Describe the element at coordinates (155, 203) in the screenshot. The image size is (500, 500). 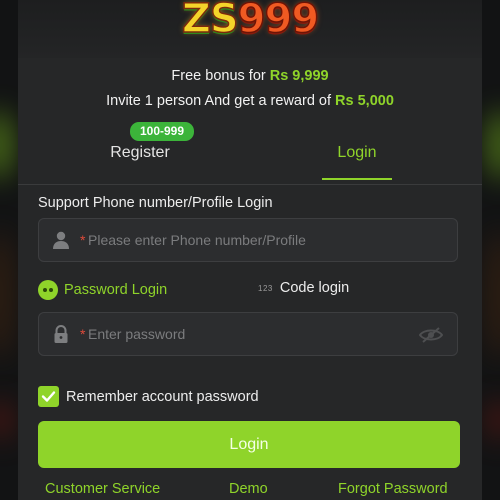
I see `account-field-label: Support Phone number/Profile Login` at that location.